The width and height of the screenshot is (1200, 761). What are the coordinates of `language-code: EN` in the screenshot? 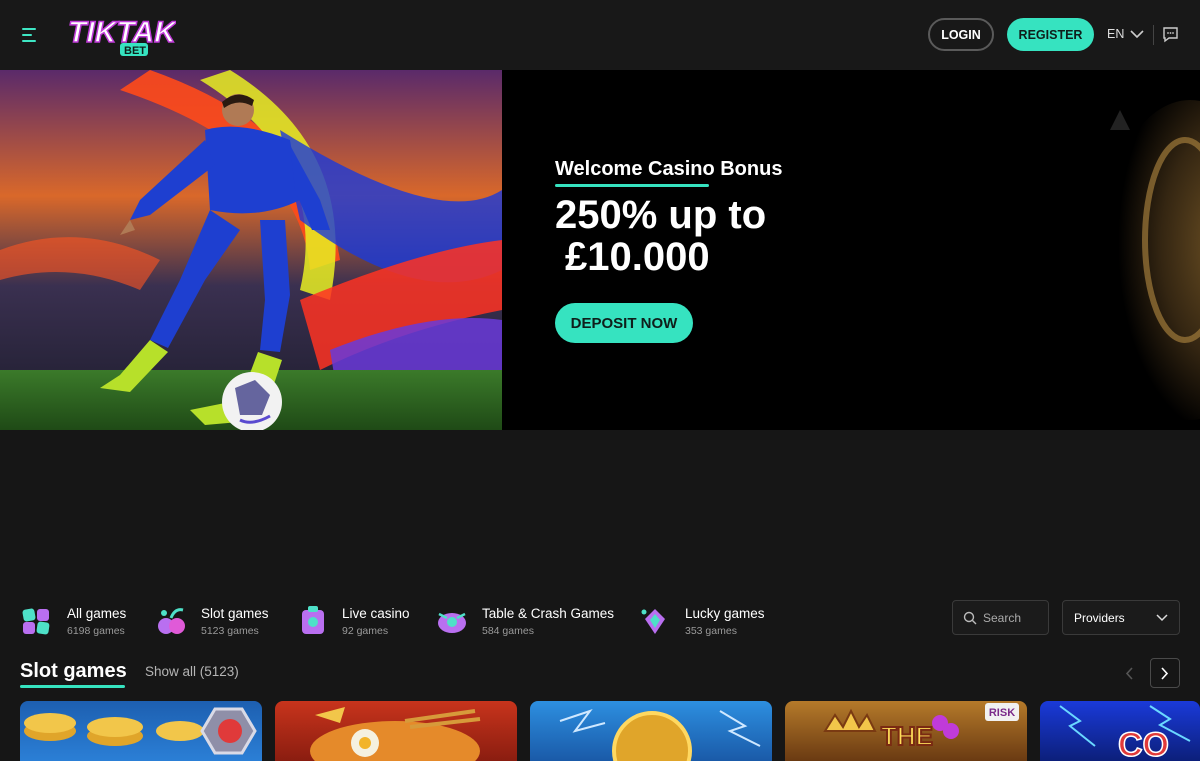 It's located at (1116, 34).